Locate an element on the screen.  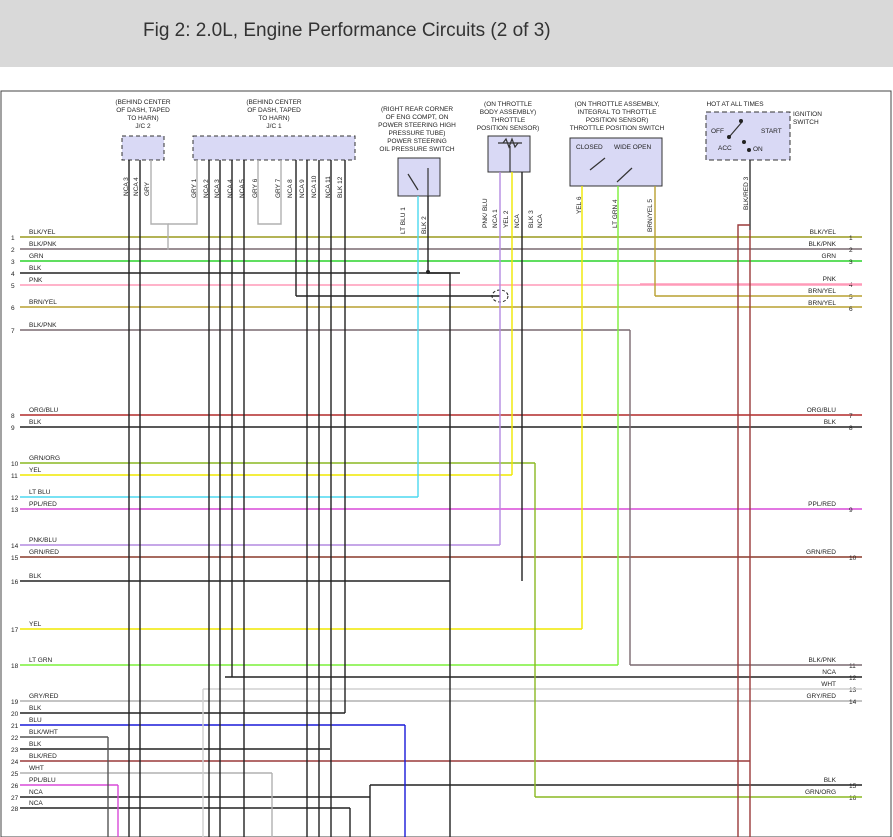
right-wire-label: GRN/RED is located at coordinates (821, 552).